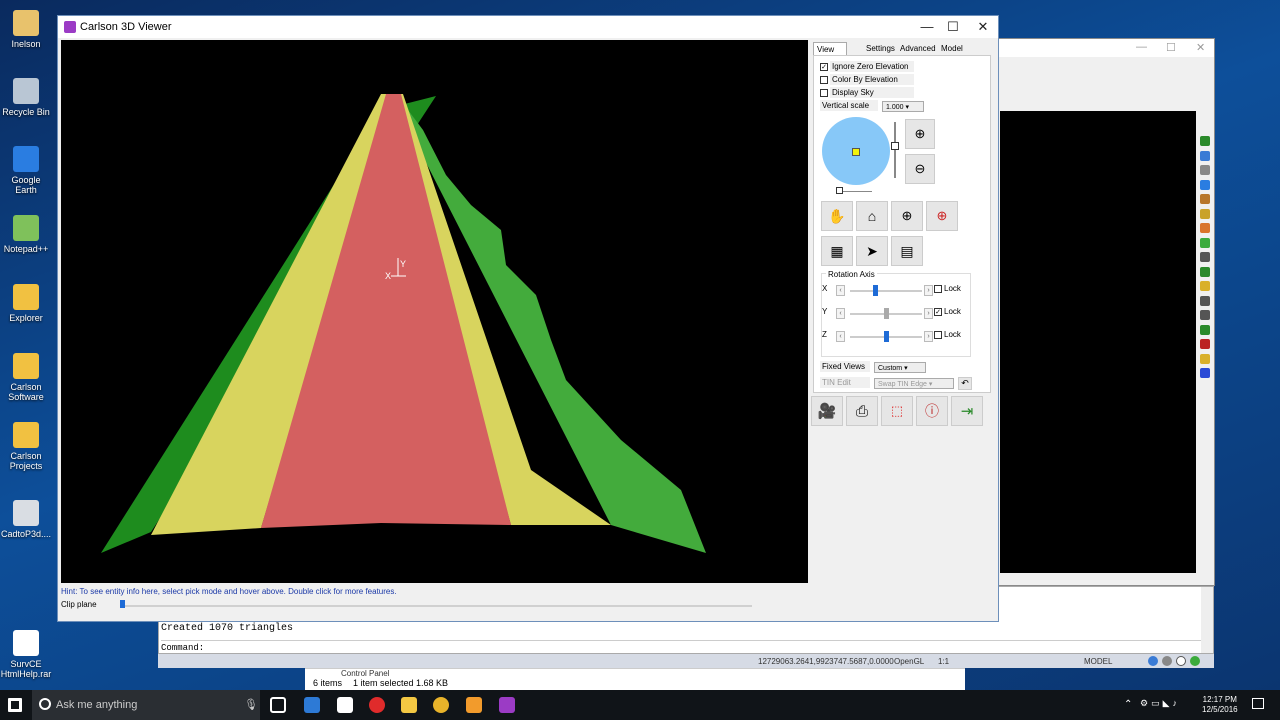 The width and height of the screenshot is (1280, 720). Describe the element at coordinates (827, 411) in the screenshot. I see `animation-button: 🎥` at that location.